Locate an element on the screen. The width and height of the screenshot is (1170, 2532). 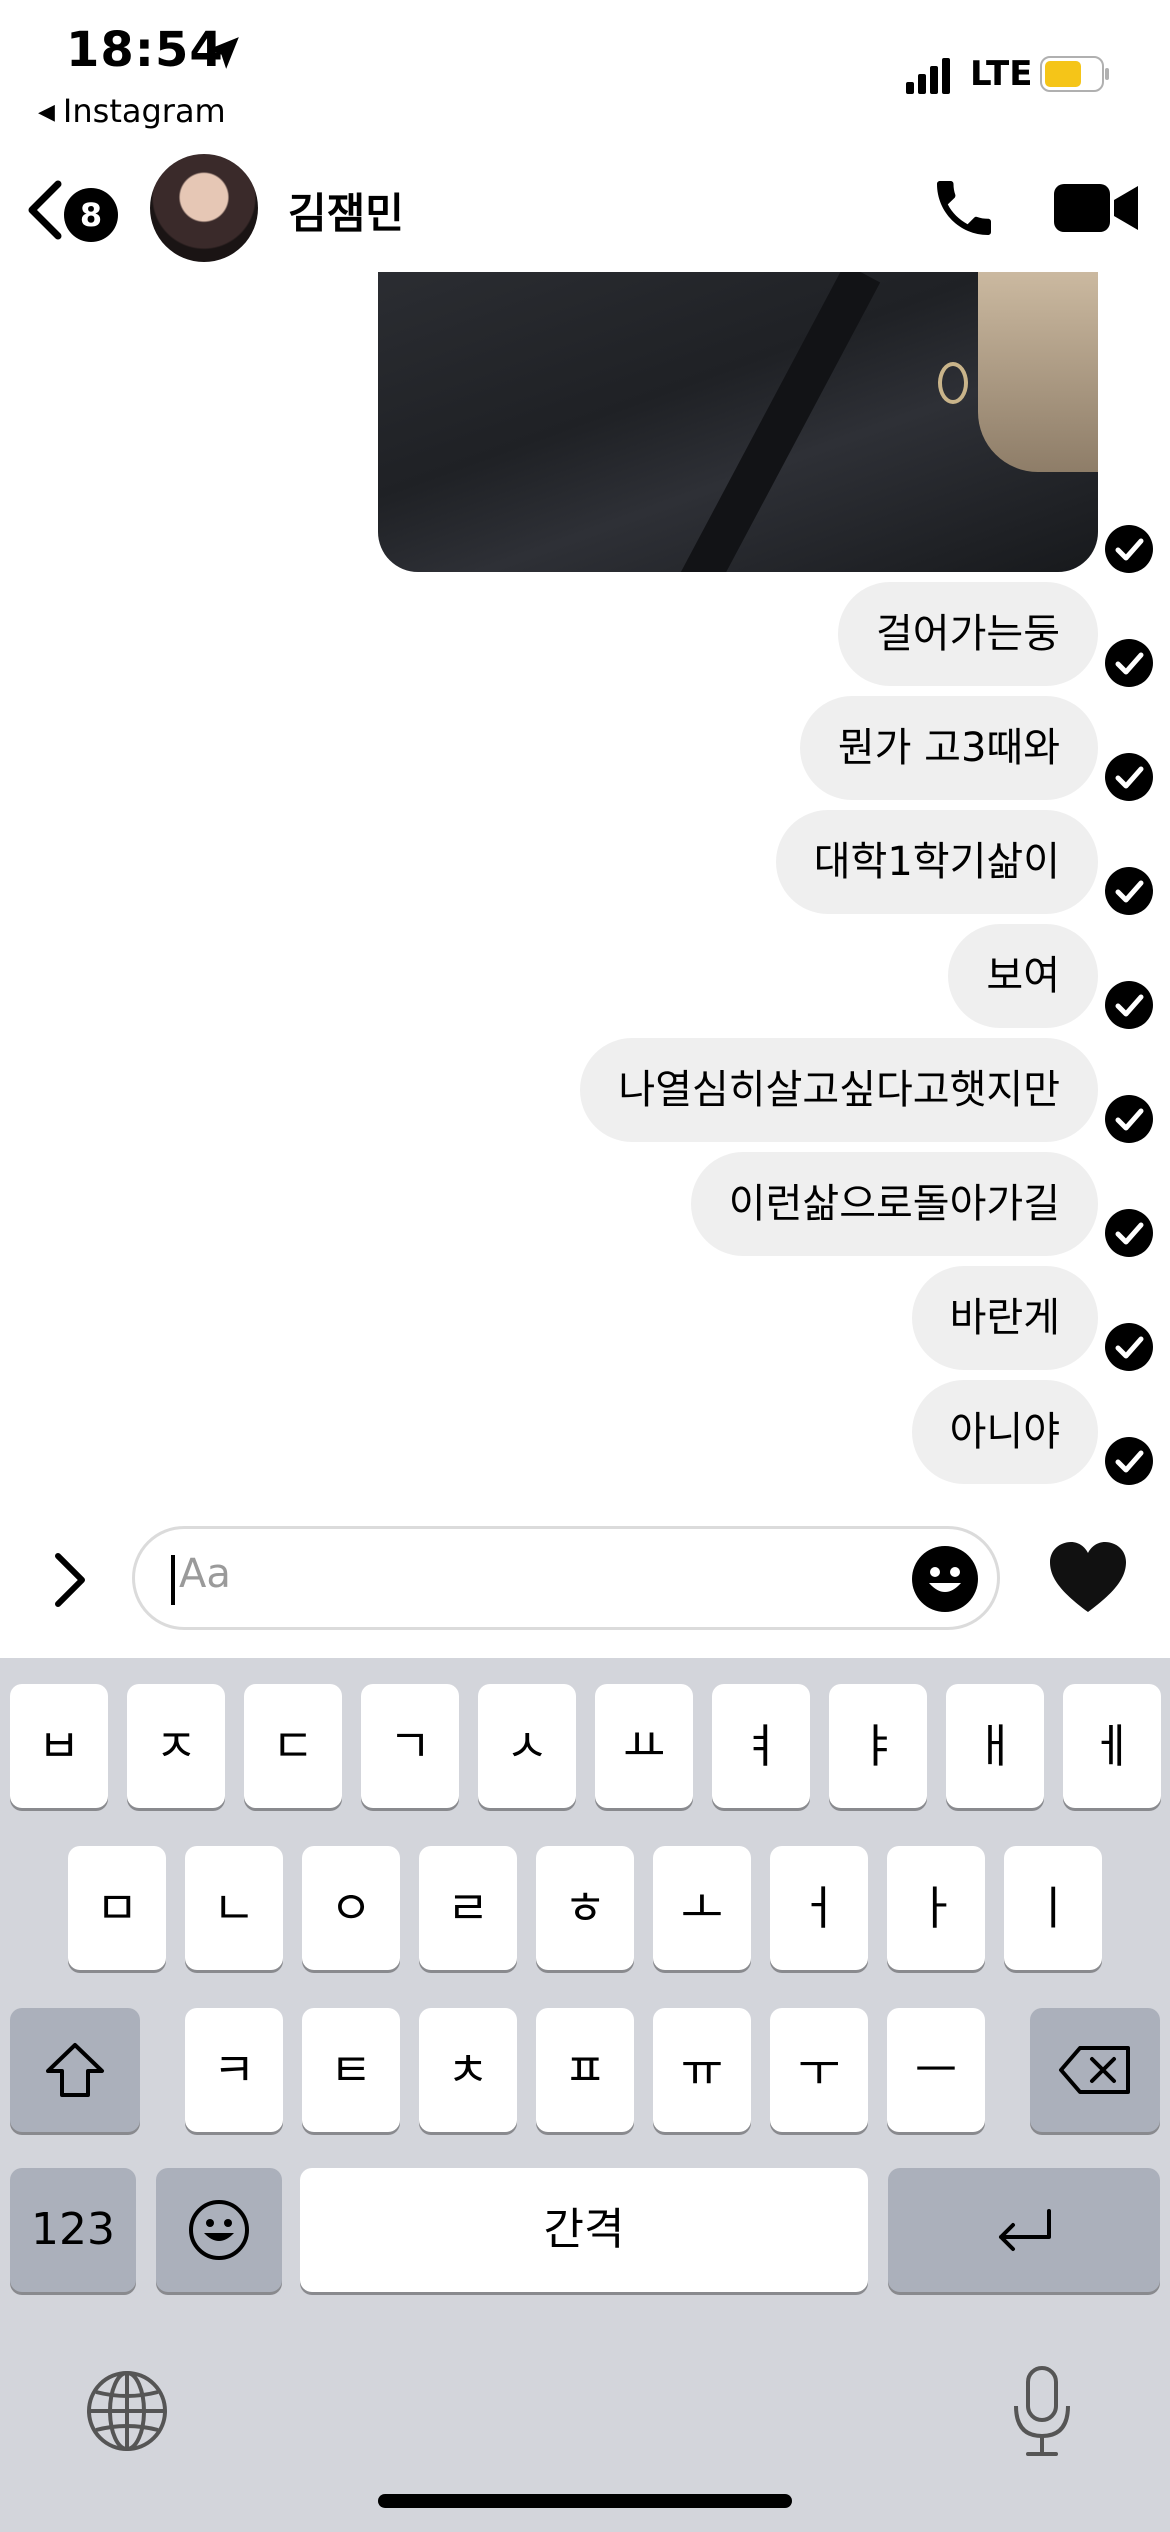
message-bubble: 이런삶으로돌아가길 is located at coordinates (894, 1204).